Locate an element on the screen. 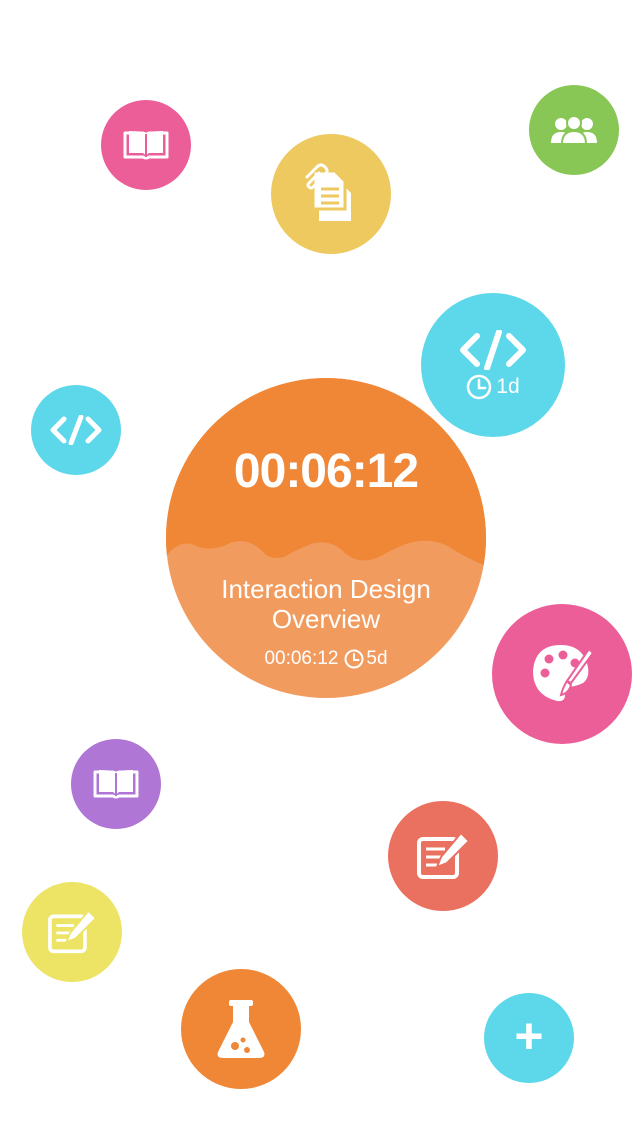 This screenshot has width=640, height=1136. session-time: 00:06:12 is located at coordinates (301, 658).